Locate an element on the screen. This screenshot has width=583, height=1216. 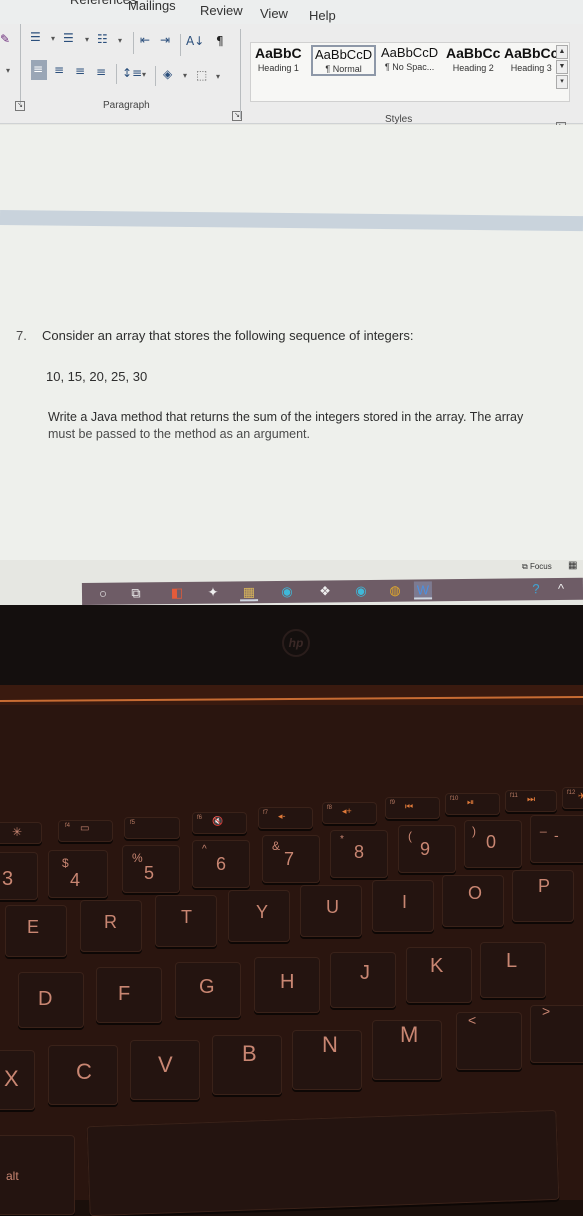
key-o: O is located at coordinates (473, 901).